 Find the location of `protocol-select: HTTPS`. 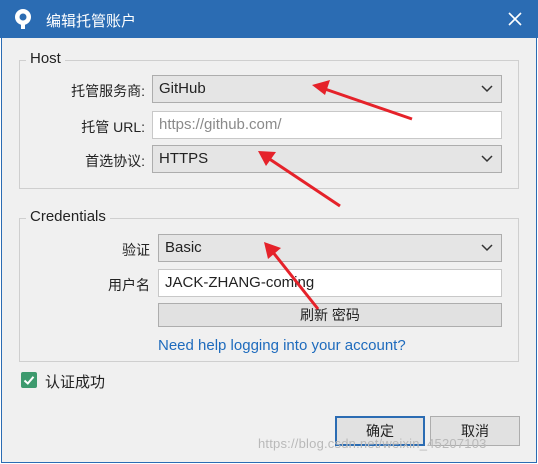

protocol-select: HTTPS is located at coordinates (327, 159).